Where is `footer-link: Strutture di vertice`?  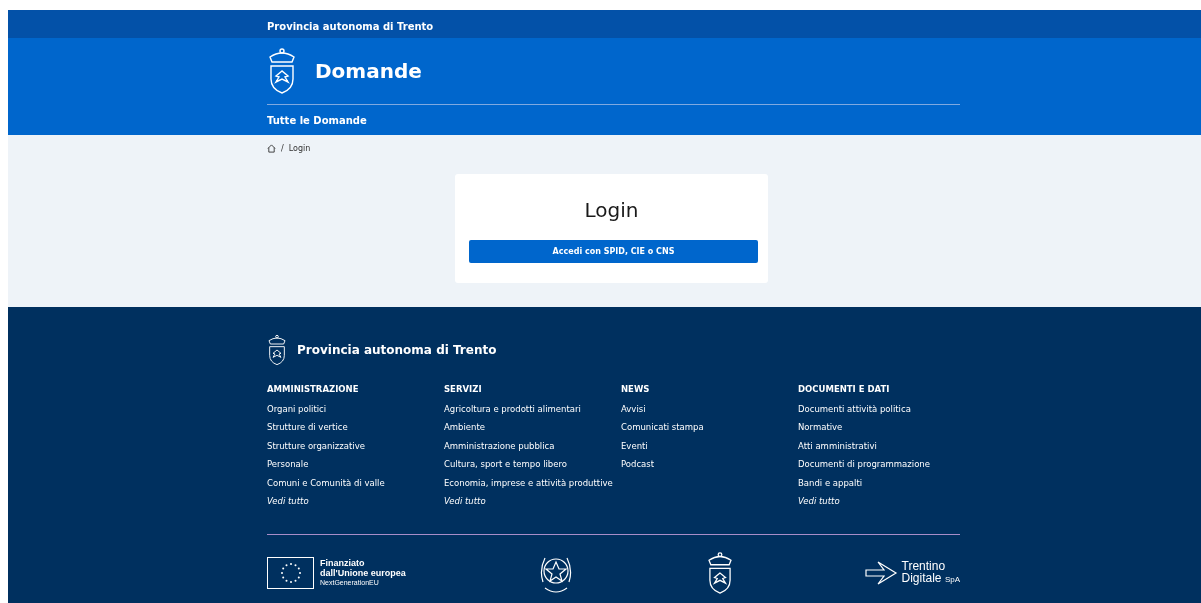 footer-link: Strutture di vertice is located at coordinates (355, 427).